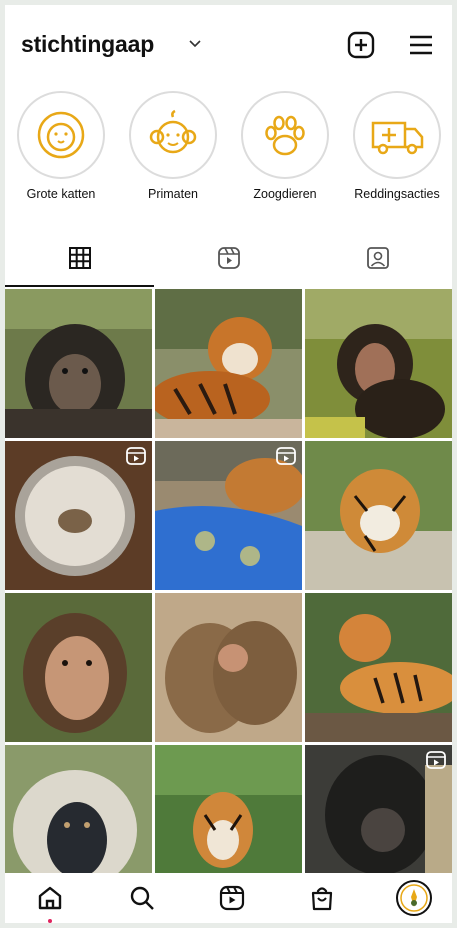  Describe the element at coordinates (61, 194) in the screenshot. I see `highlight-label: Grote katten` at that location.